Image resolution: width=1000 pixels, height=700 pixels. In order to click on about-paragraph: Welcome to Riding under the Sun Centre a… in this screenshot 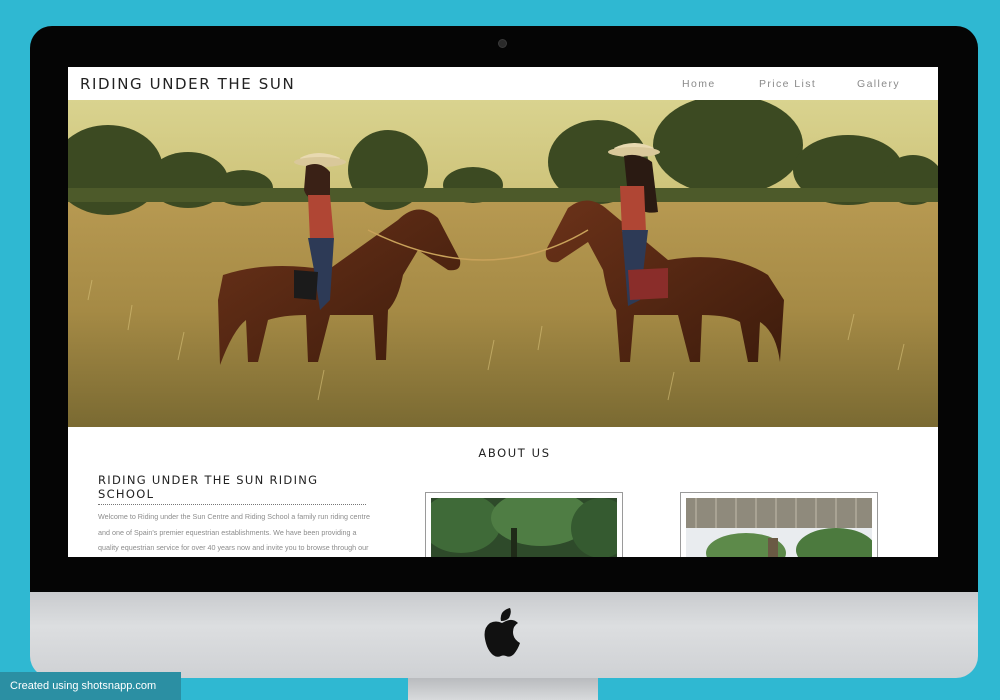, I will do `click(234, 532)`.